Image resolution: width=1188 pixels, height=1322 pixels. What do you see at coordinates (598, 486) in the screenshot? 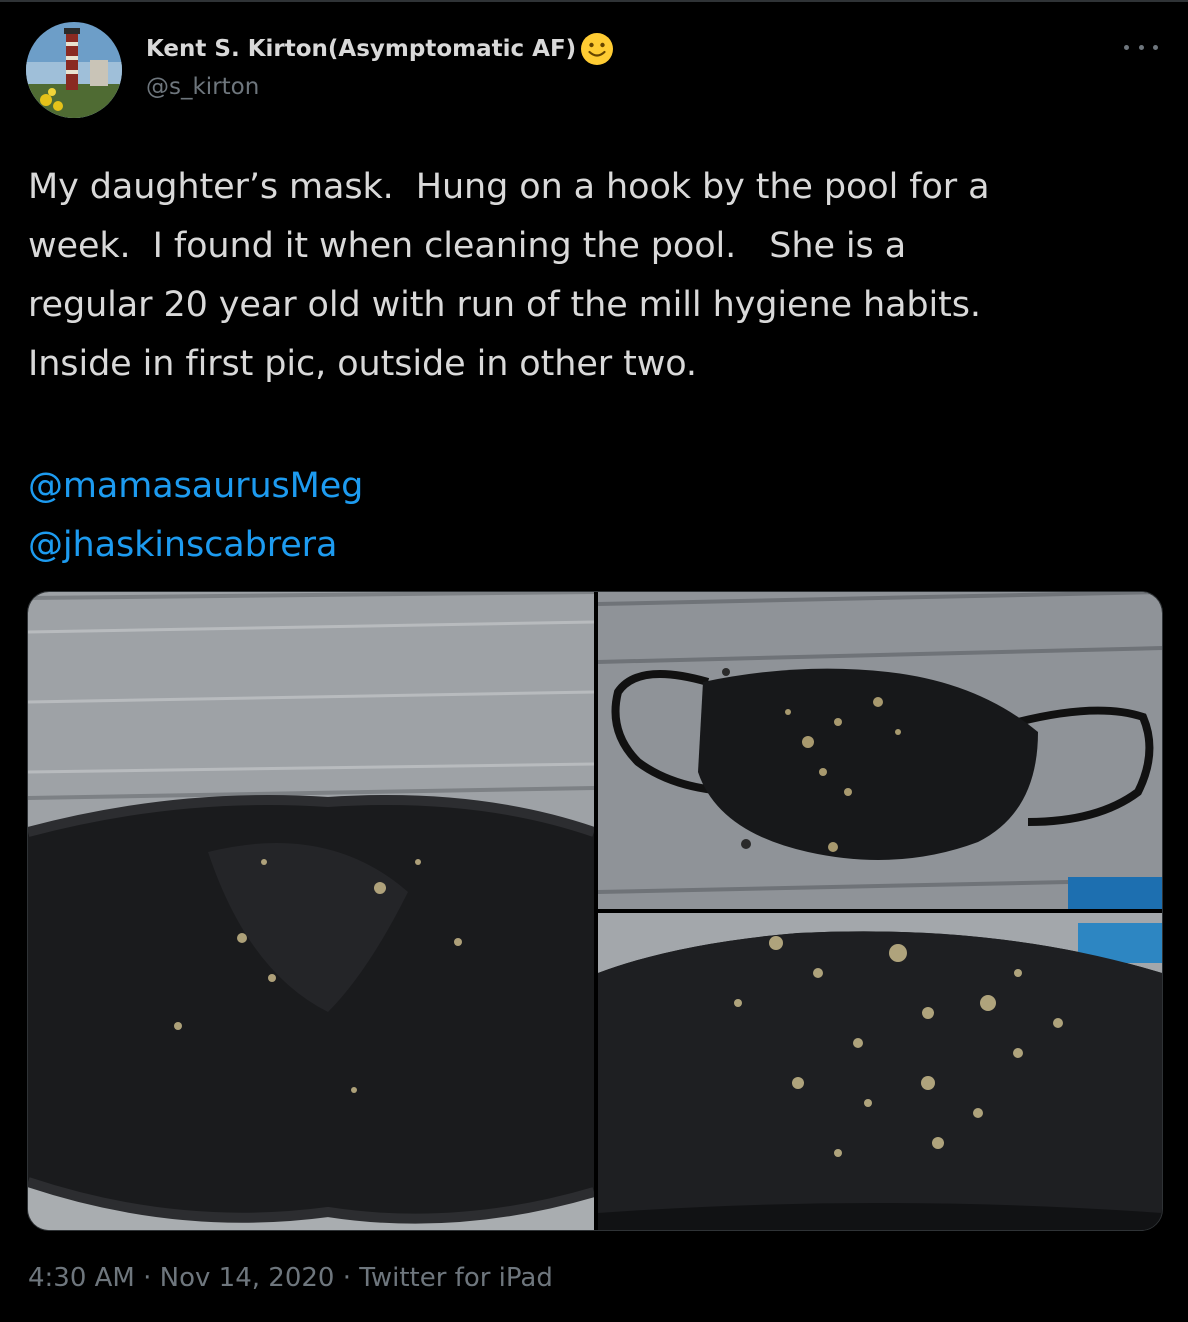
I see `mention-link: @mamasaurusMeg` at bounding box center [598, 486].